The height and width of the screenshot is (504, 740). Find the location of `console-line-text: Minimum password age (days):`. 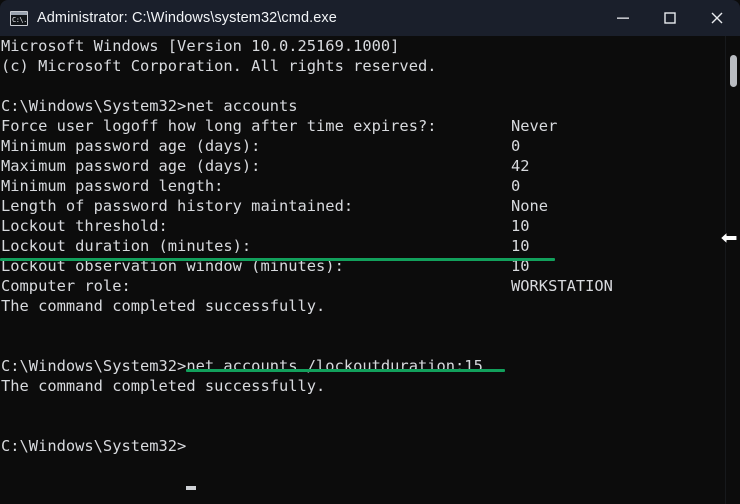

console-line-text: Minimum password age (days): is located at coordinates (131, 146).